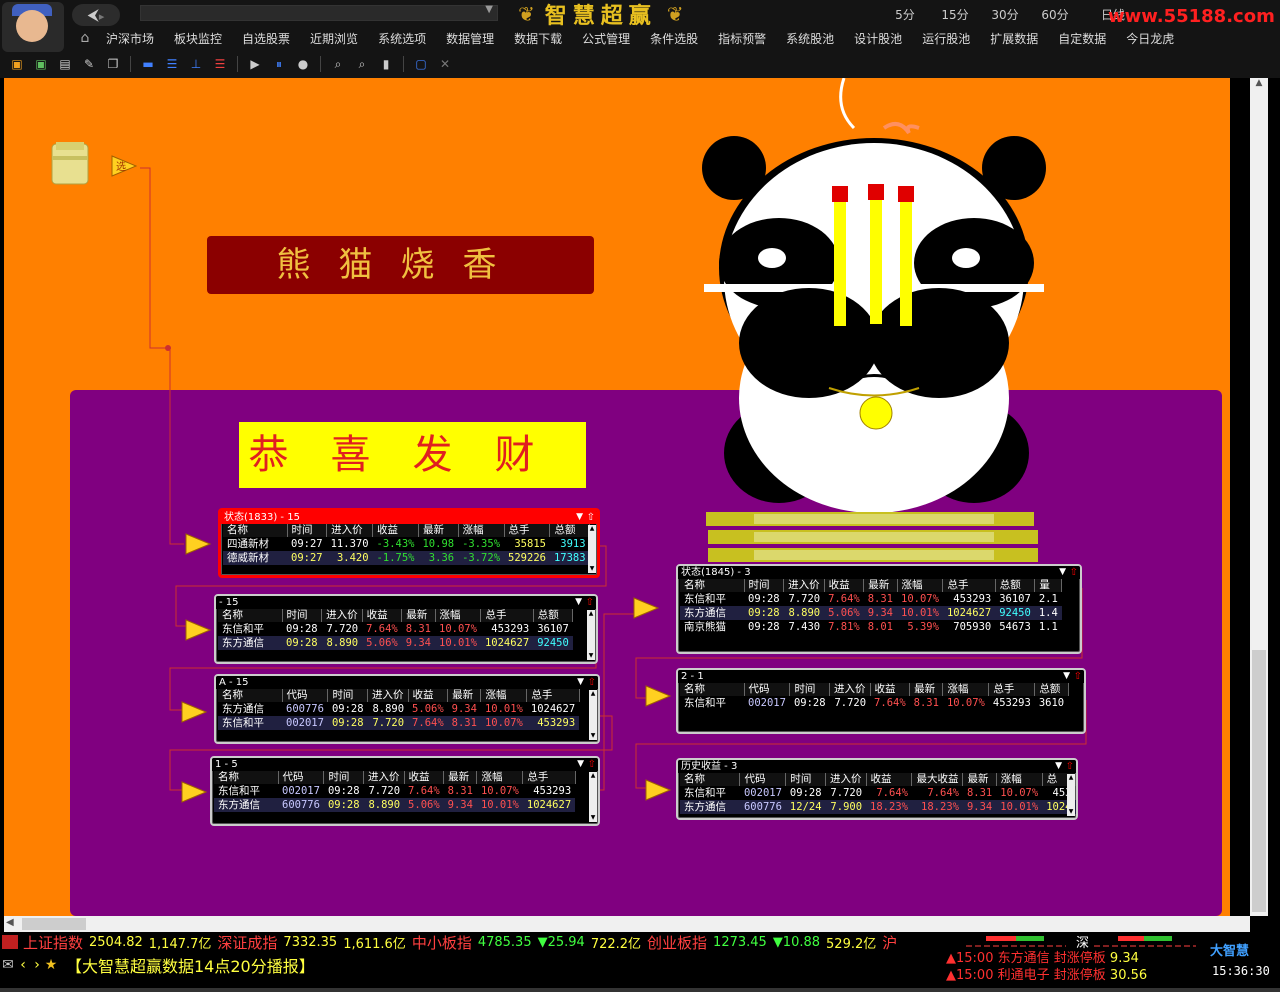  I want to click on menu-item: 沪深市场, so click(130, 40).